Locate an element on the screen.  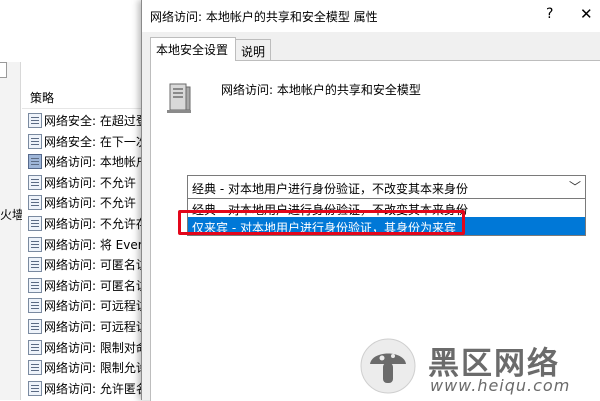
policy-label: 网络访问: 允许匿名 is located at coordinates (93, 388).